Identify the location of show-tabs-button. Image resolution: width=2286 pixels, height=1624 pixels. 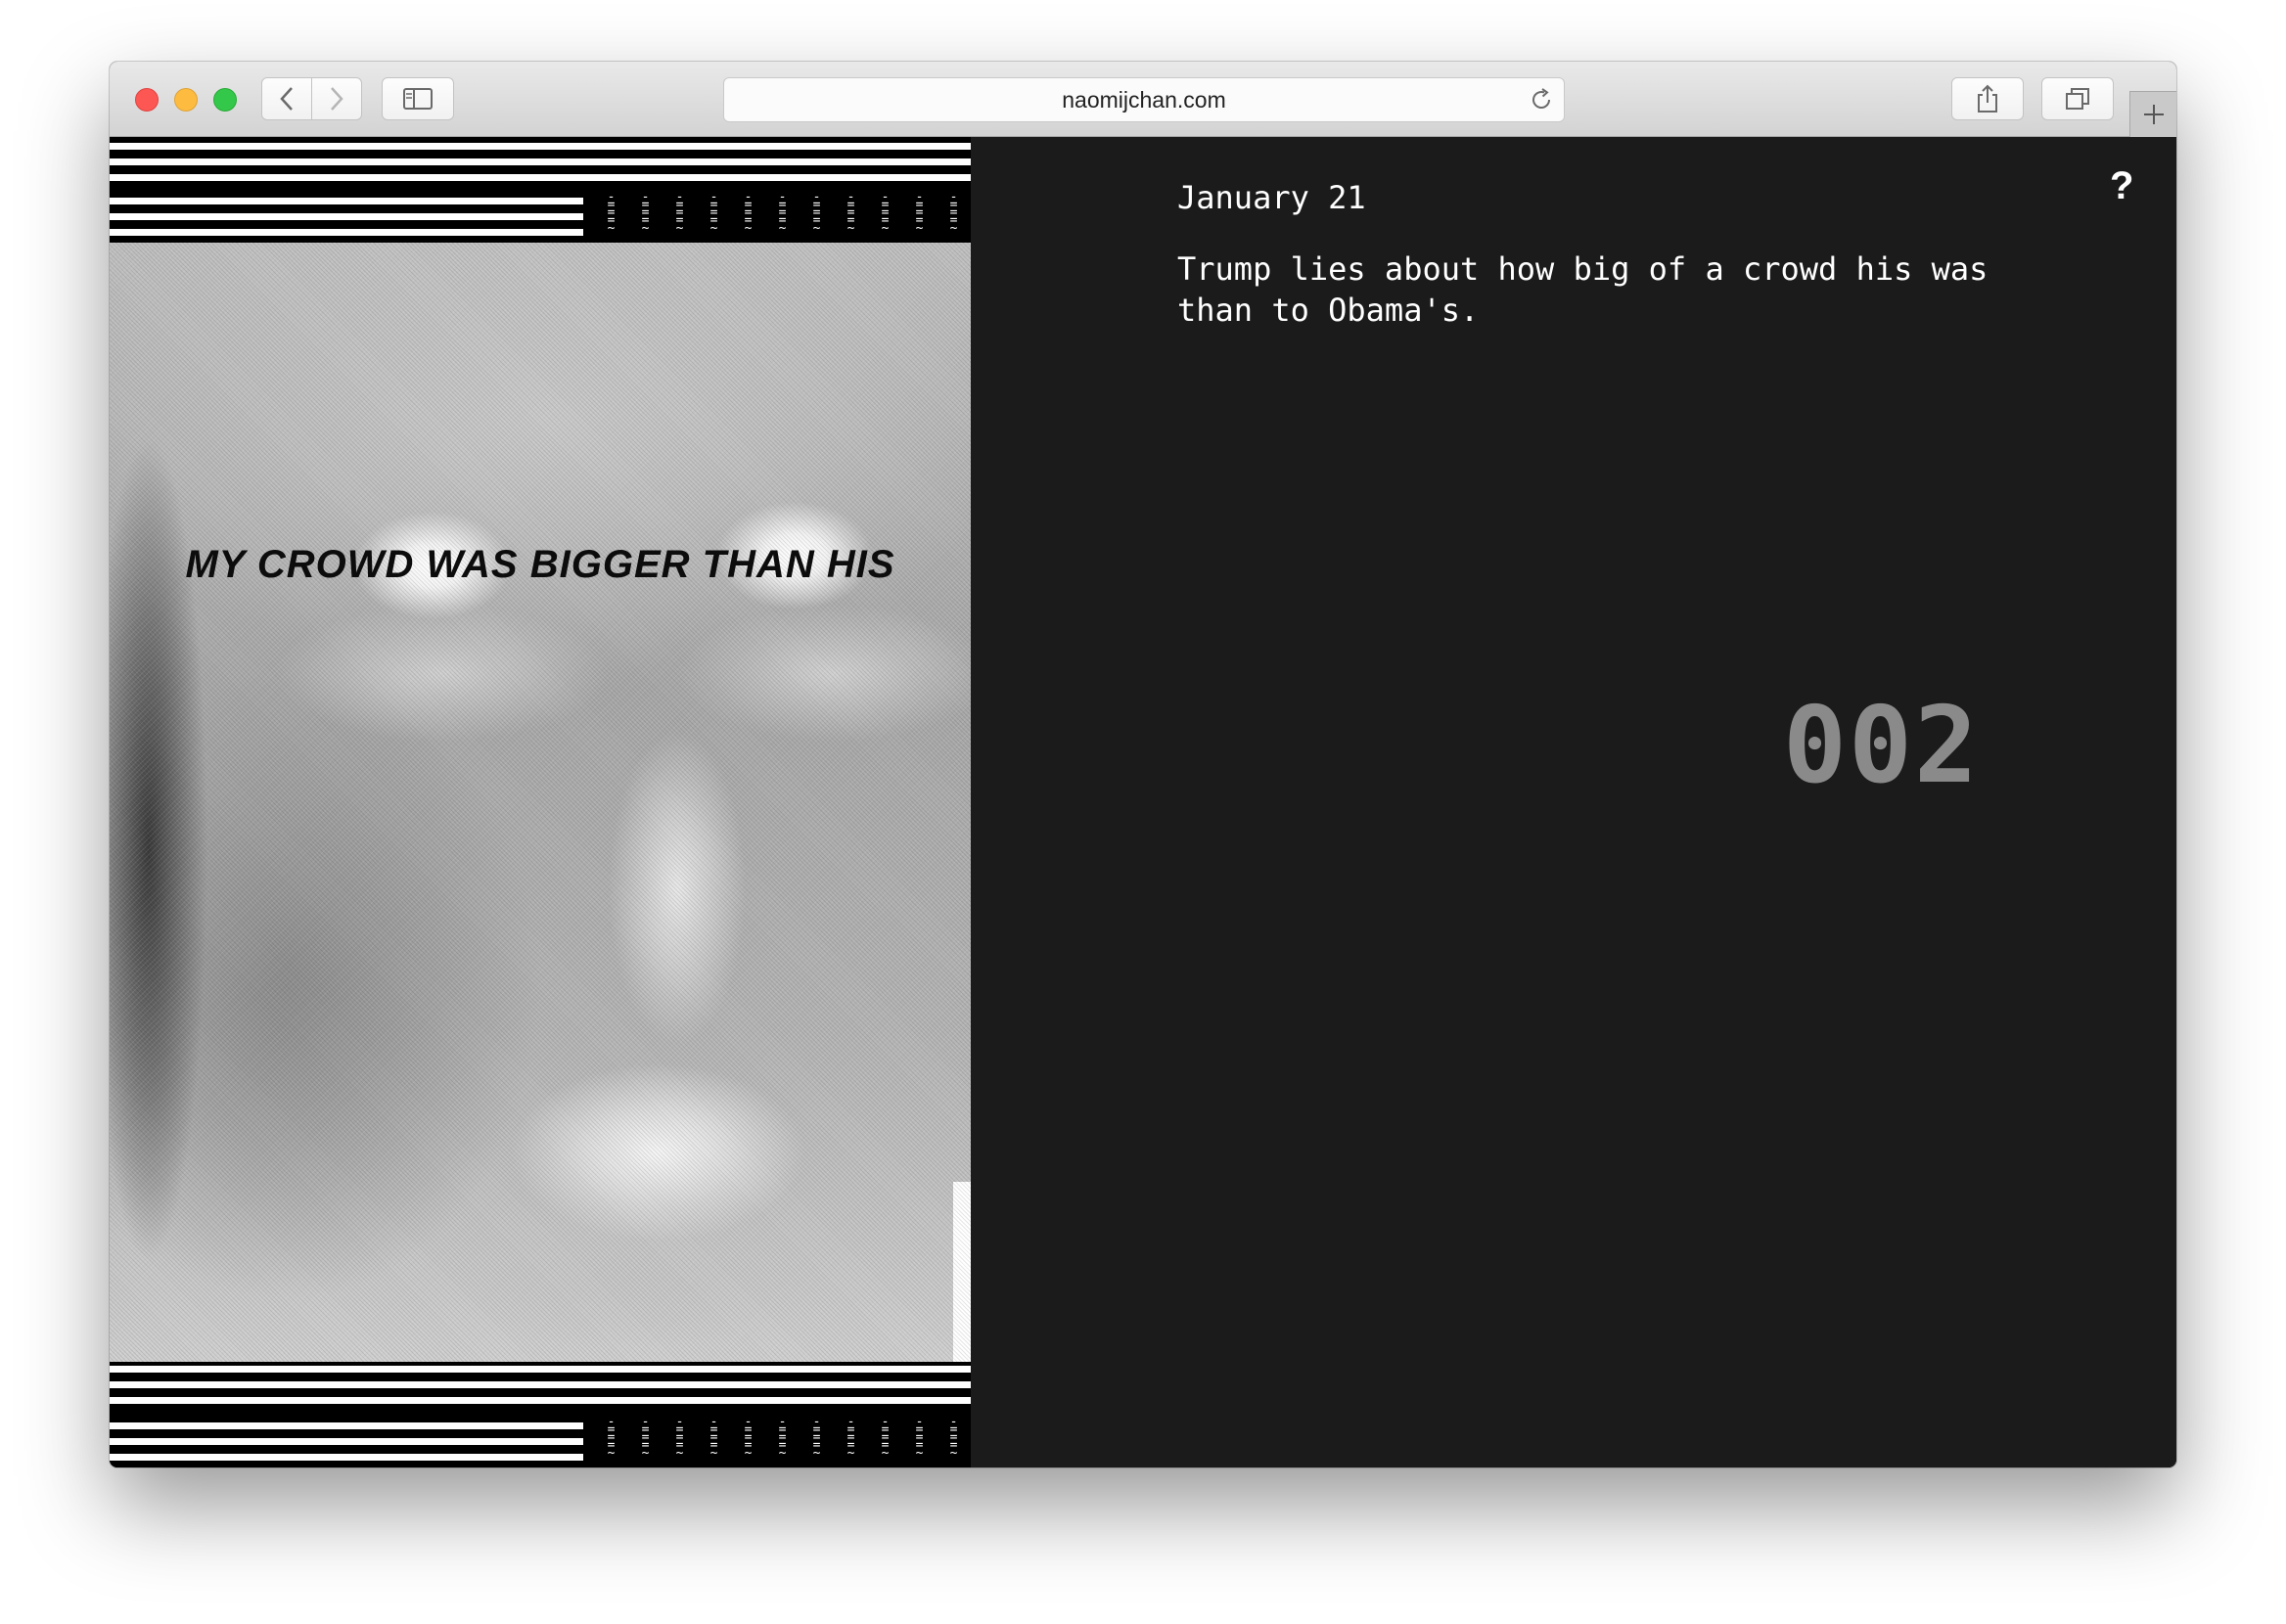
(2077, 99).